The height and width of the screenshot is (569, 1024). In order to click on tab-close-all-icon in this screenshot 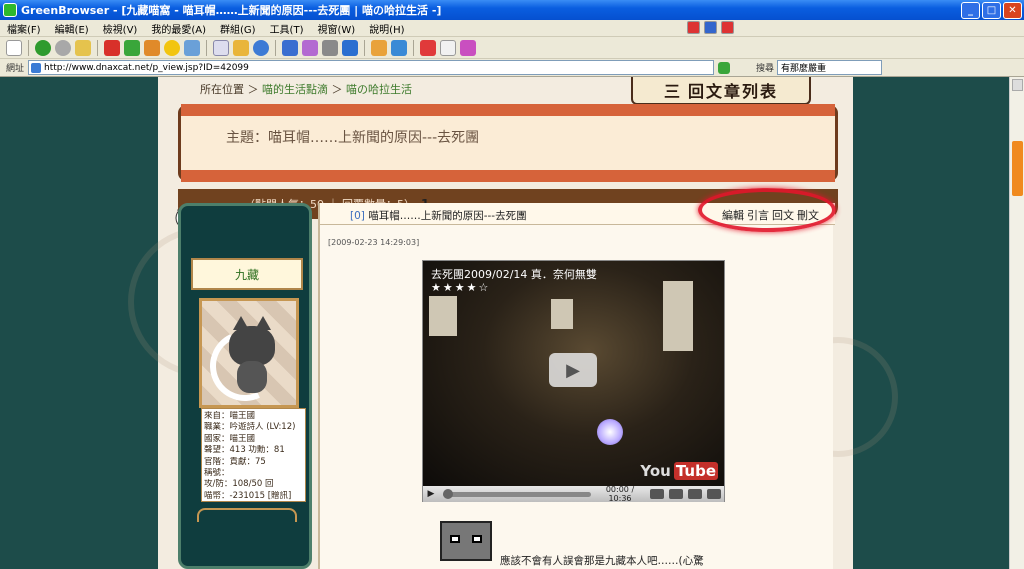, I will do `click(727, 27)`.